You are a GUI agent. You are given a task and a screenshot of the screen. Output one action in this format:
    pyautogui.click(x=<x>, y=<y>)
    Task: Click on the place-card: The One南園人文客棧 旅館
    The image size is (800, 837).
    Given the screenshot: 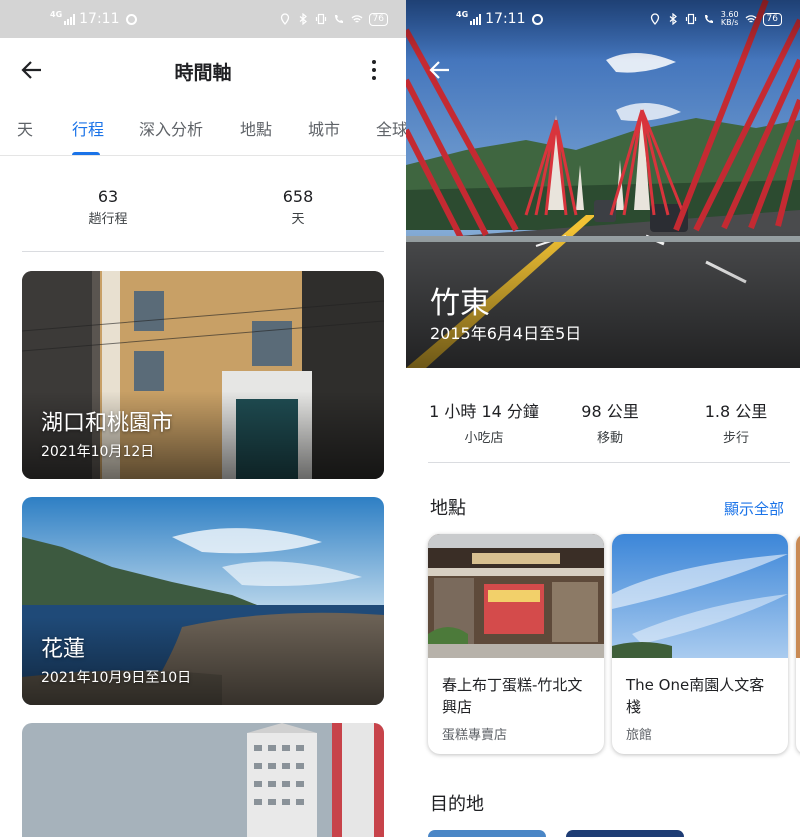 What is the action you would take?
    pyautogui.click(x=700, y=644)
    